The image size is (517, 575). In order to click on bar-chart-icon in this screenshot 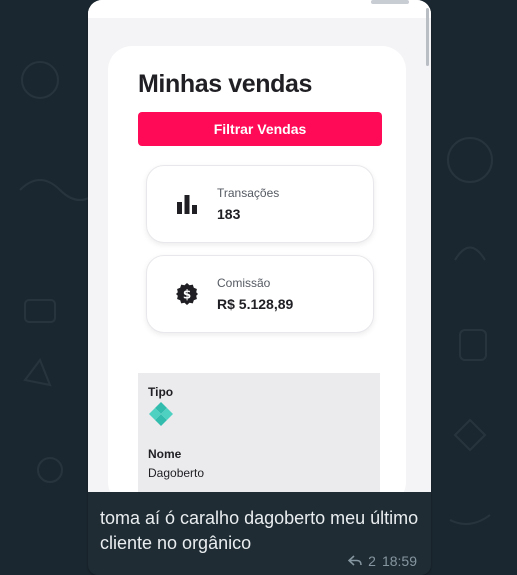, I will do `click(187, 204)`.